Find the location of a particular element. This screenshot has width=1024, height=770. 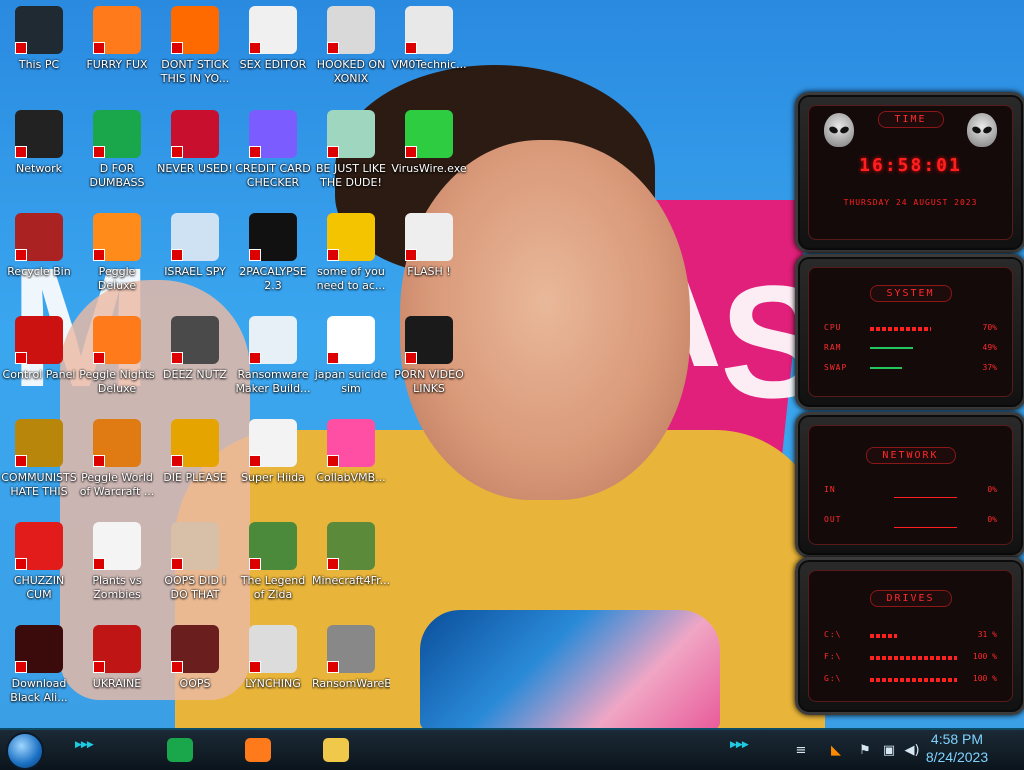

de-icon is located at coordinates (195, 443).